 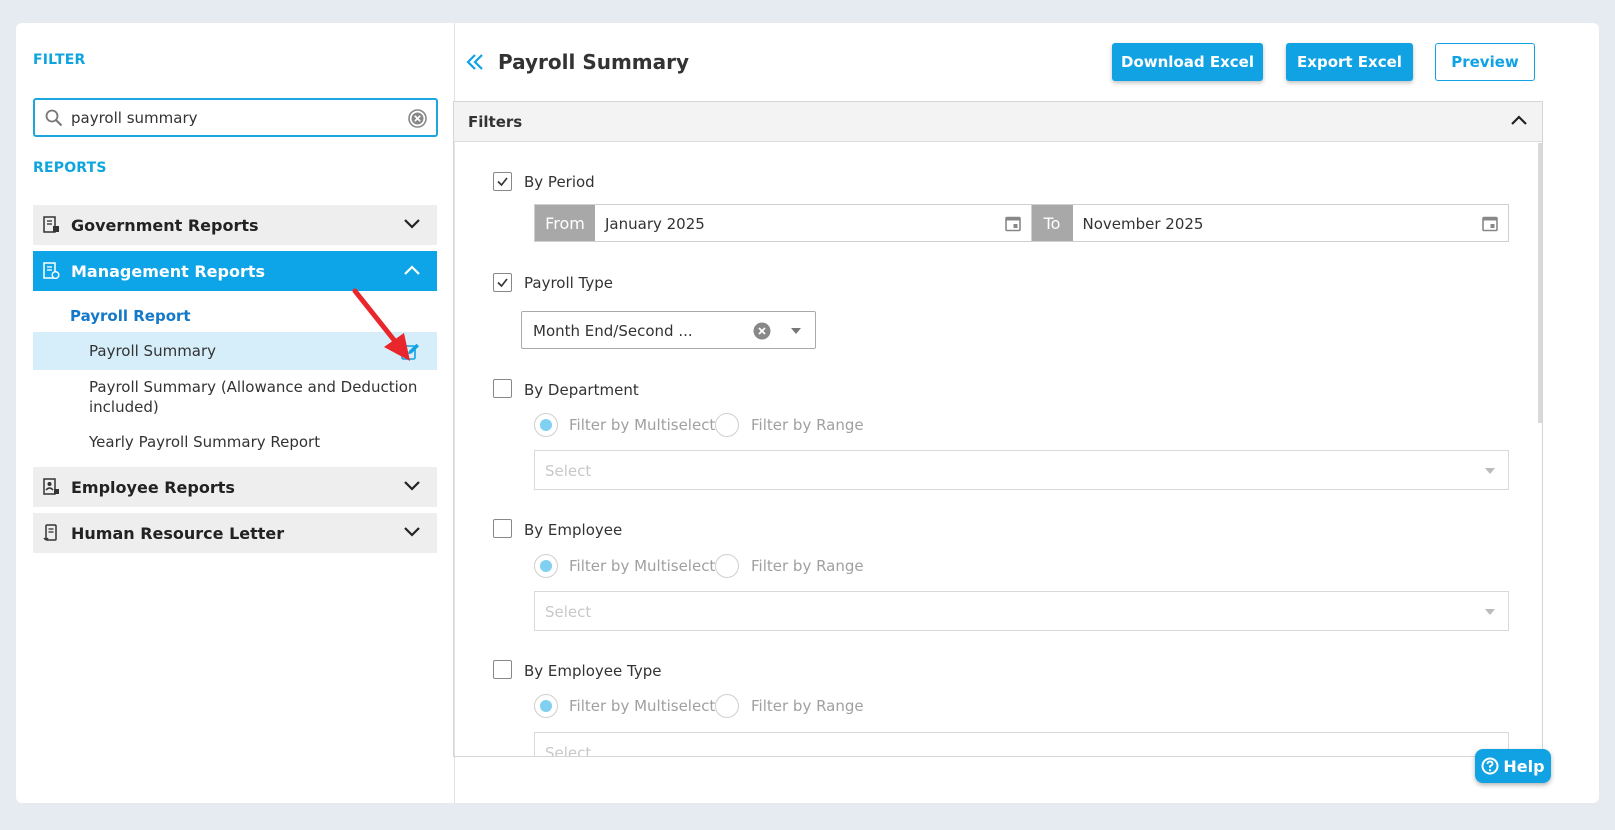 I want to click on employee-report-icon, so click(x=51, y=486).